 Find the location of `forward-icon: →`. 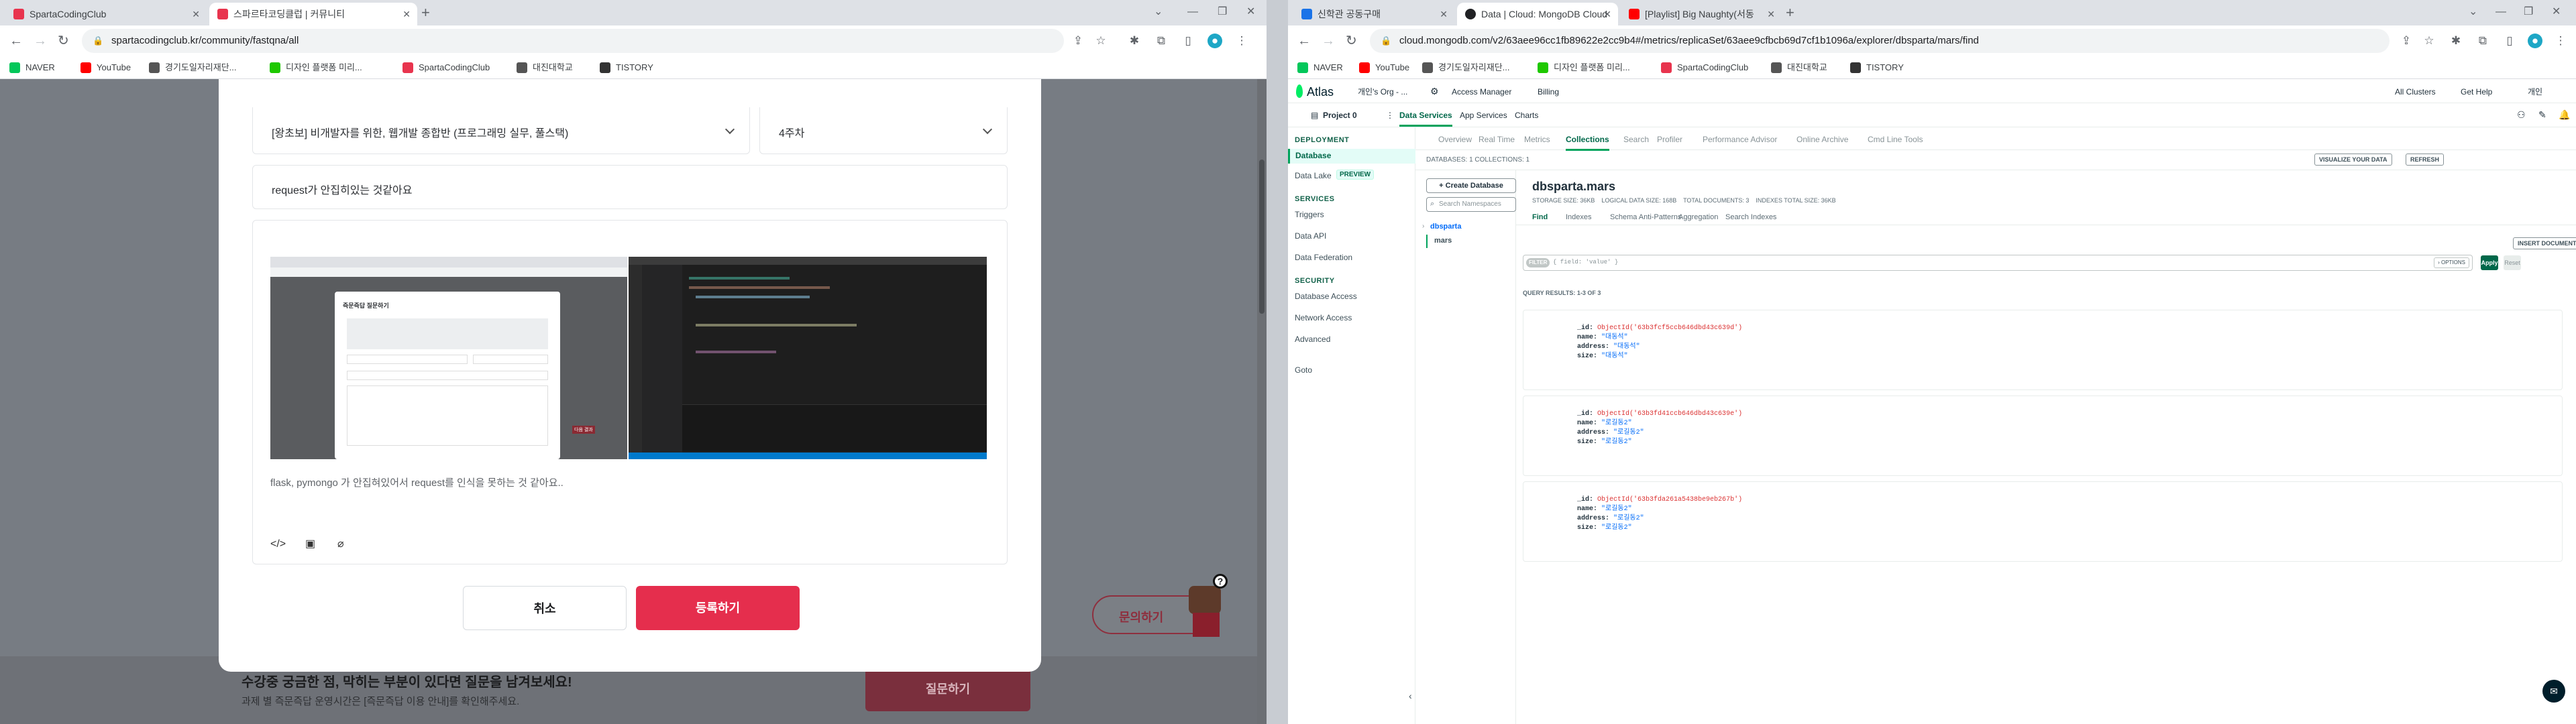

forward-icon: → is located at coordinates (40, 41).